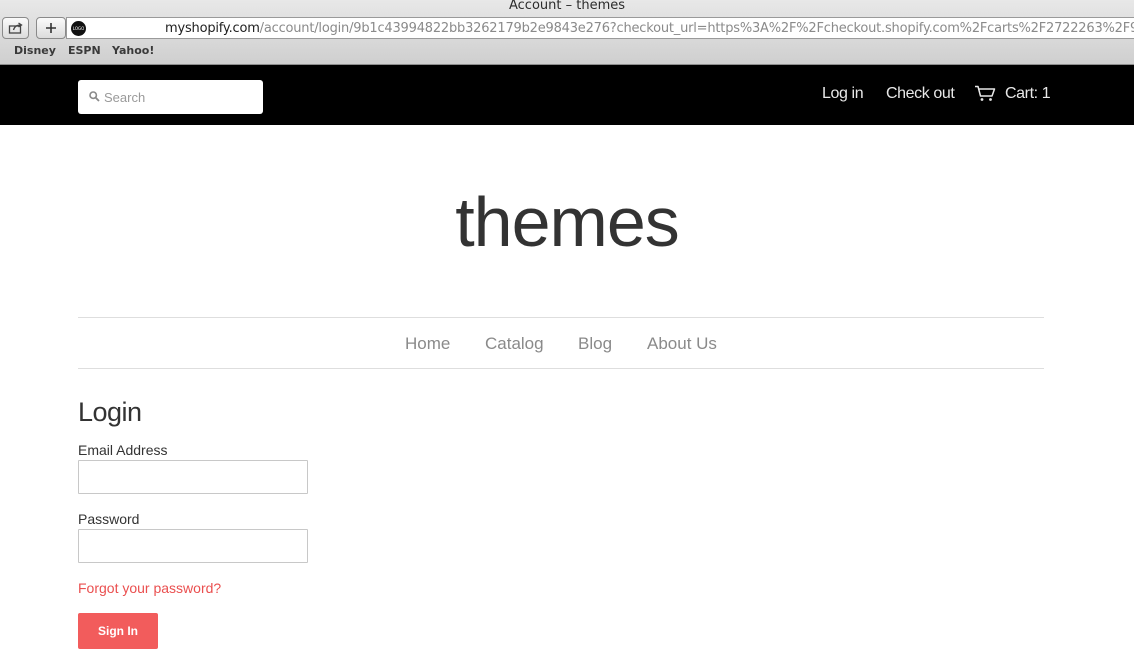 The width and height of the screenshot is (1134, 664). I want to click on password-field, so click(193, 546).